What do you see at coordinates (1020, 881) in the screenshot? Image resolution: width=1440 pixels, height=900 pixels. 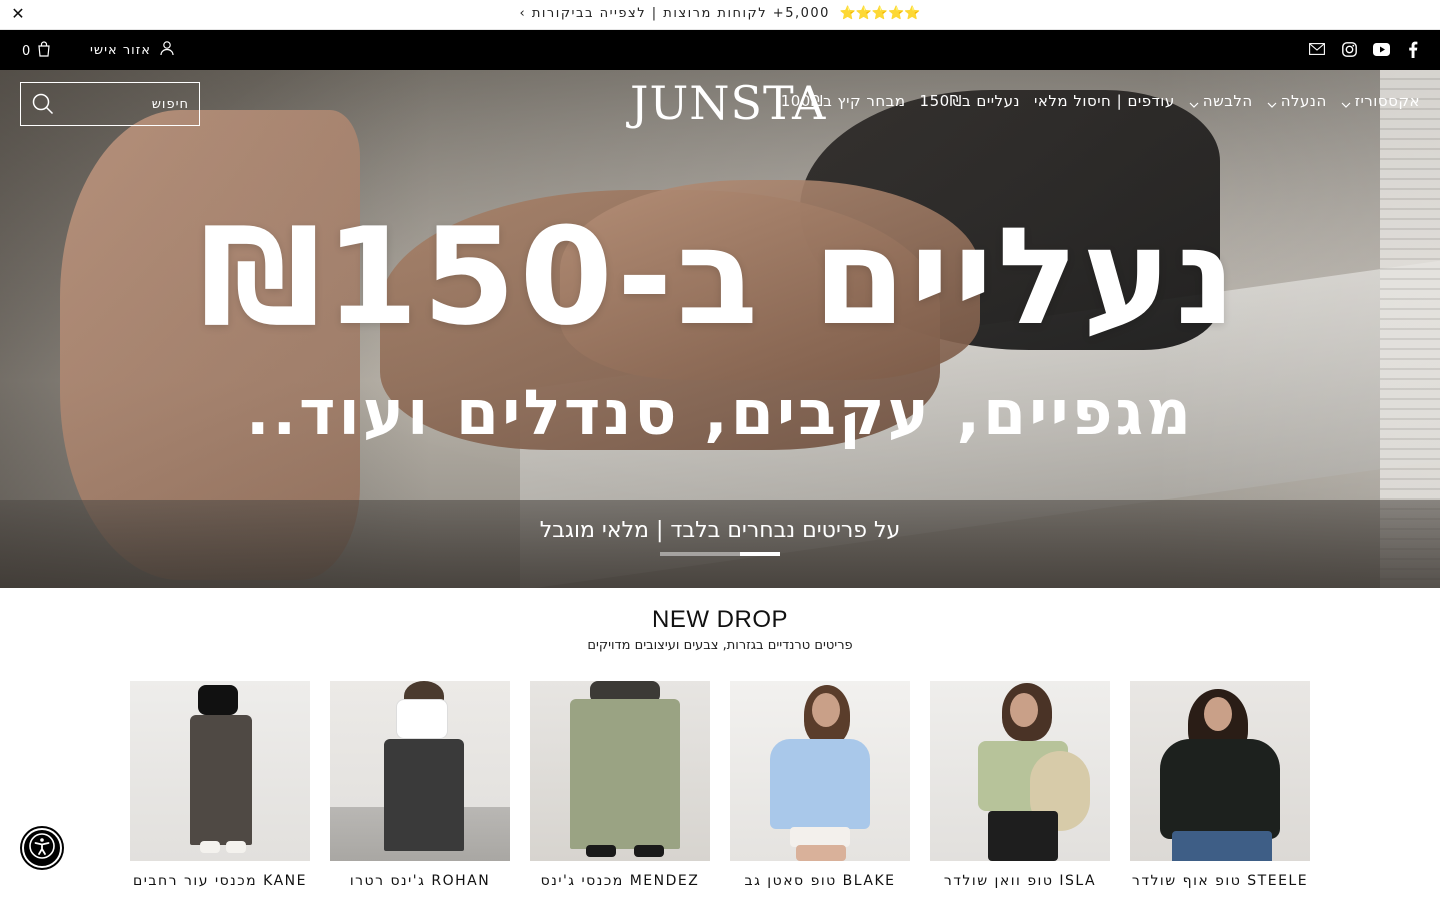 I see `product-name: ISLA טופ וואן שולדר` at bounding box center [1020, 881].